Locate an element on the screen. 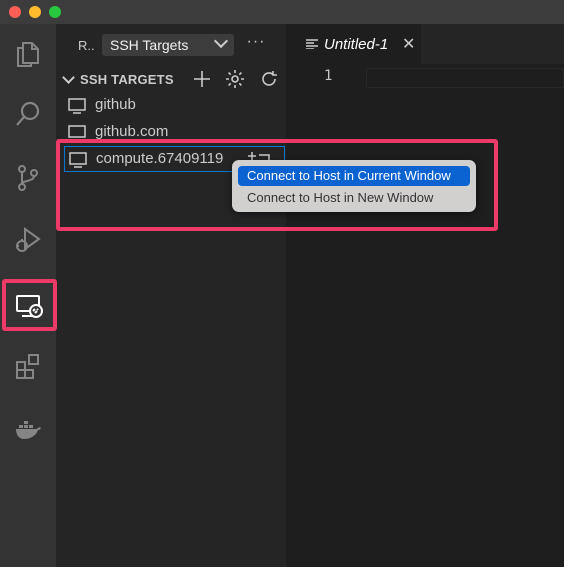 The height and width of the screenshot is (567, 564). tab-untitled: Untitled-1 ✕ is located at coordinates (353, 44).